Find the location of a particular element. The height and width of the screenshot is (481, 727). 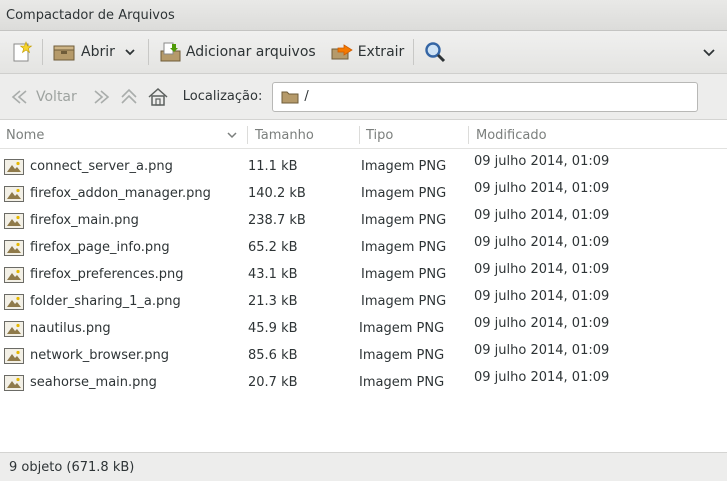

open-recent-dropdown is located at coordinates (132, 52).